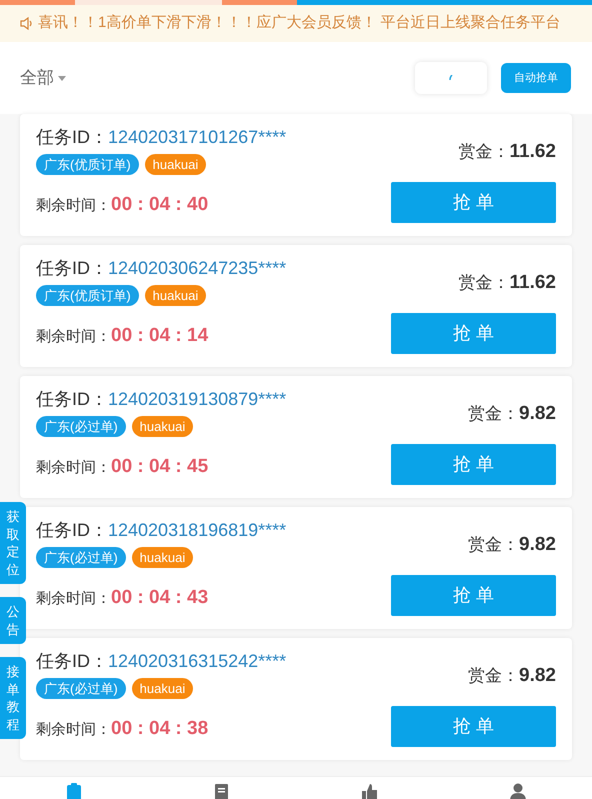 The height and width of the screenshot is (799, 592). Describe the element at coordinates (74, 791) in the screenshot. I see `clipboard-icon` at that location.